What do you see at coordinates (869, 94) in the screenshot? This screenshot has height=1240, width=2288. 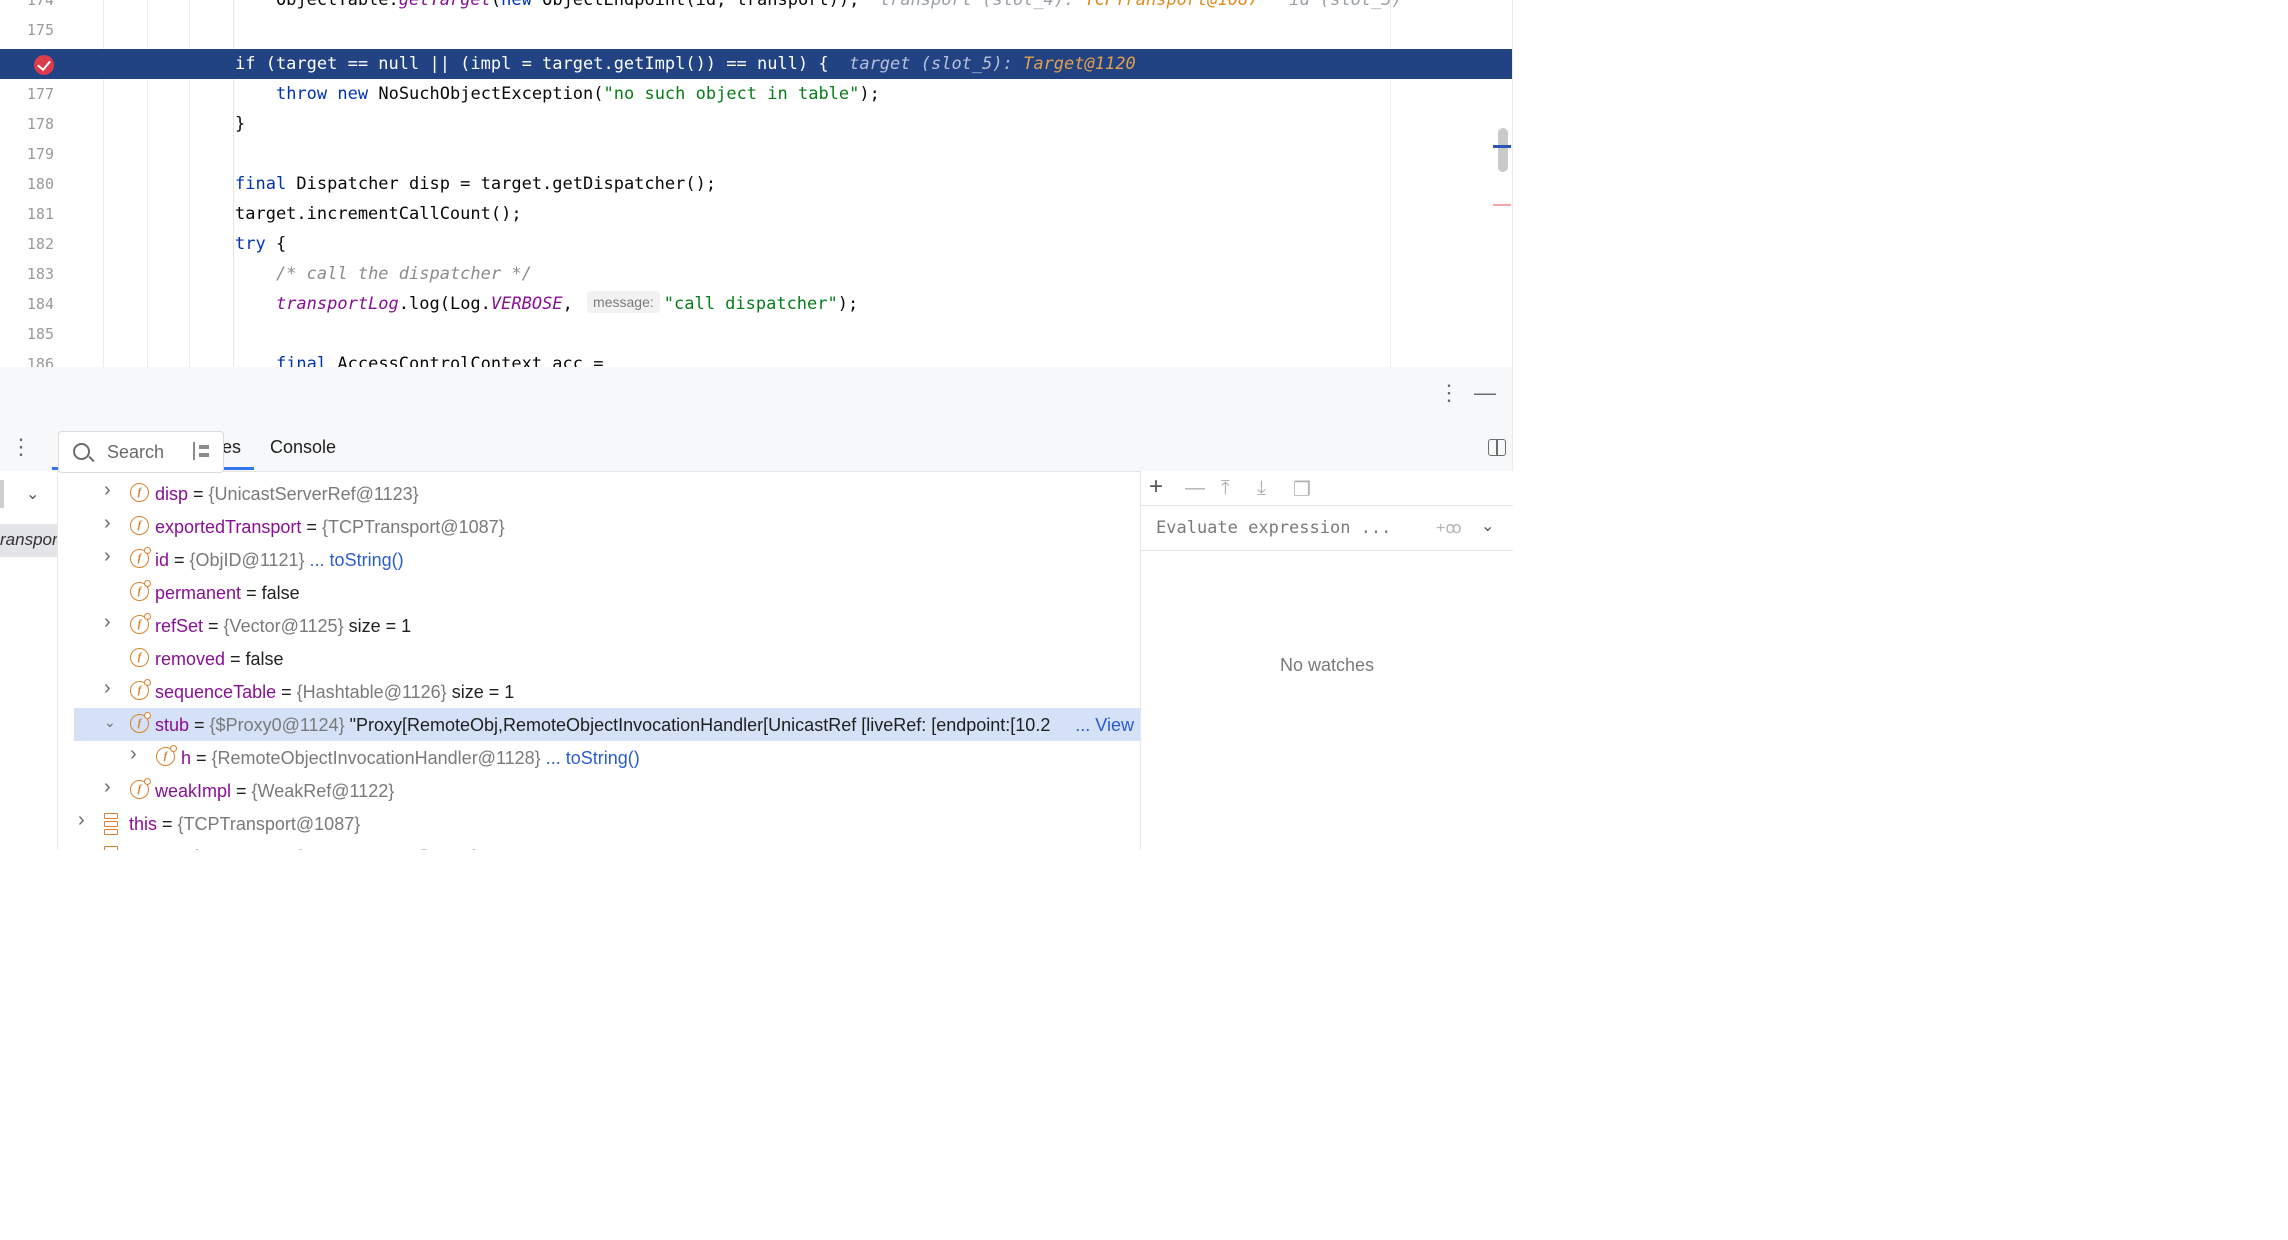 I see `code-token: );` at bounding box center [869, 94].